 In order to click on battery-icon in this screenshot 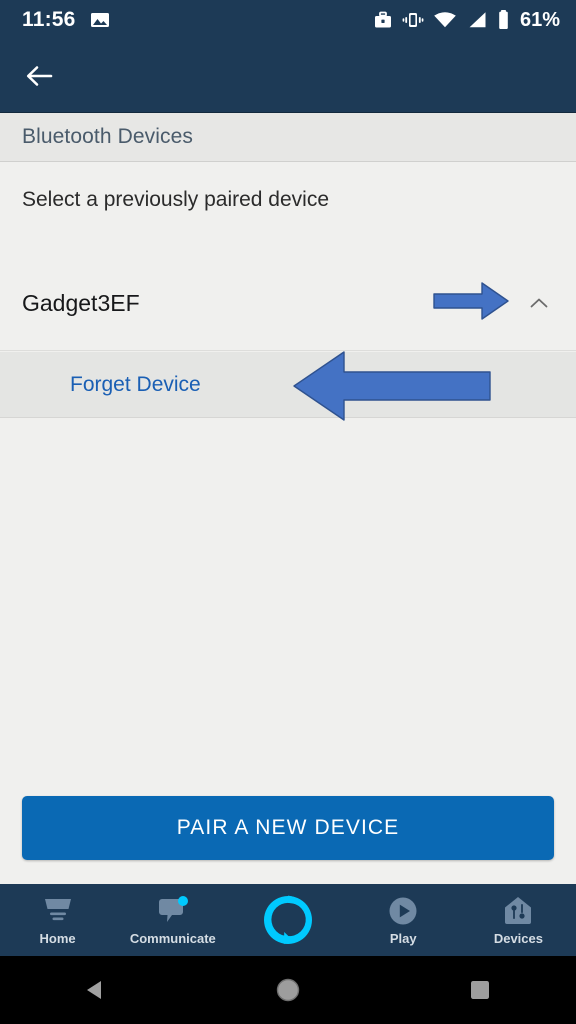, I will do `click(503, 19)`.